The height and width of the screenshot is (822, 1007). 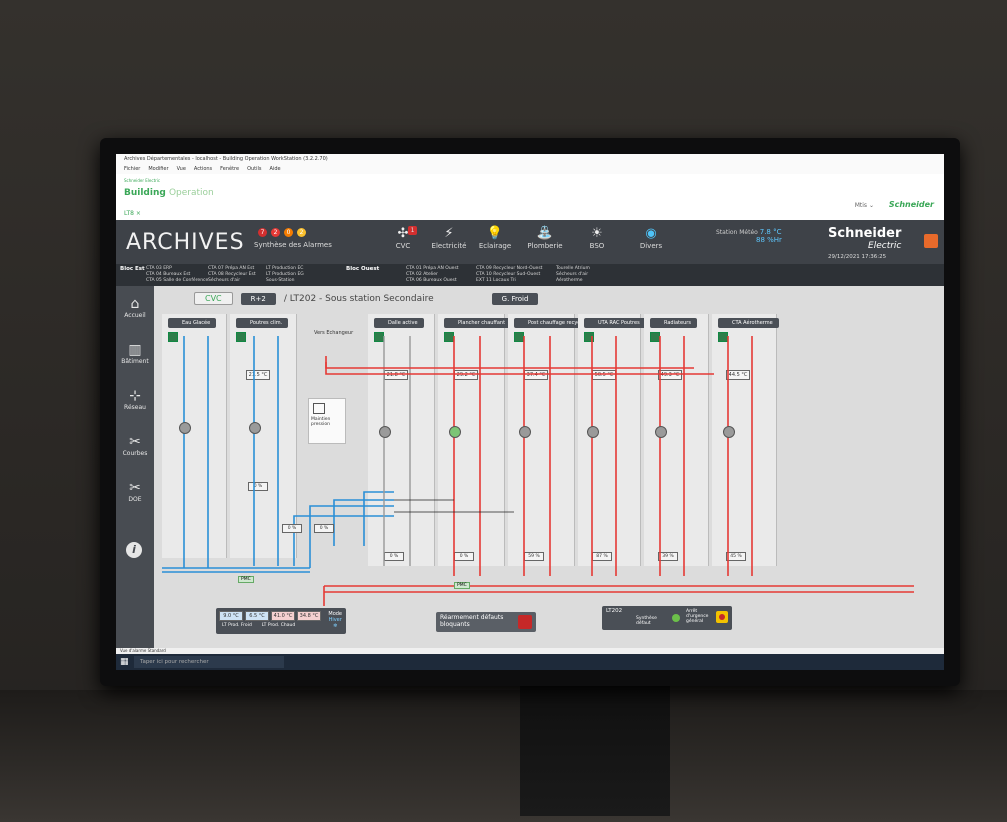 What do you see at coordinates (177, 281) in the screenshot?
I see `link-cta05: CTA 05 Salle de Conférence` at bounding box center [177, 281].